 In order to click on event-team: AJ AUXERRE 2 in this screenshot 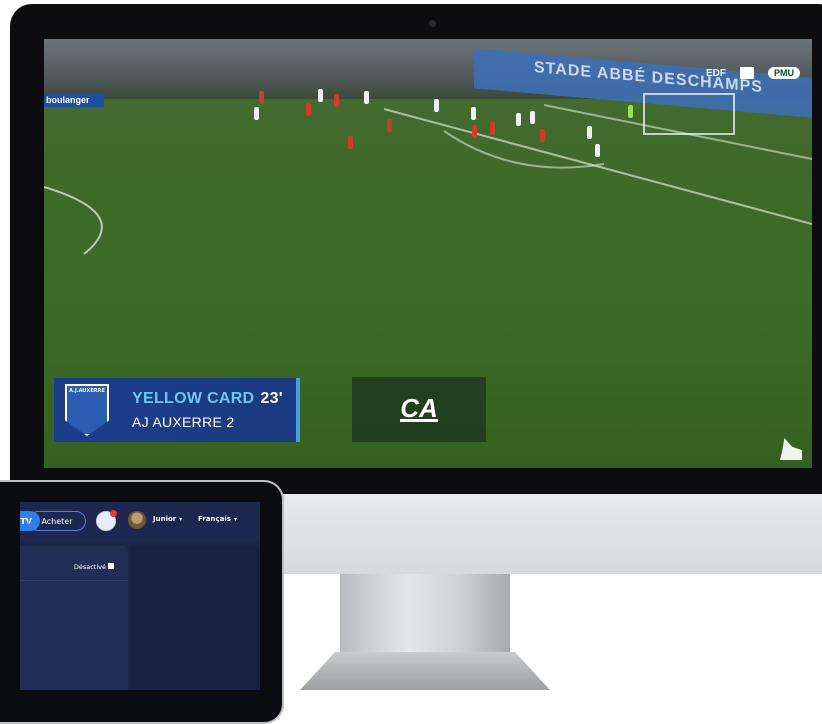, I will do `click(183, 422)`.